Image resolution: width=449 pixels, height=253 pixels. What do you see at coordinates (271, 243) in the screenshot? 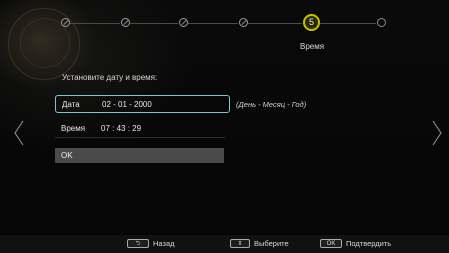
I see `select-label: Выберите` at bounding box center [271, 243].